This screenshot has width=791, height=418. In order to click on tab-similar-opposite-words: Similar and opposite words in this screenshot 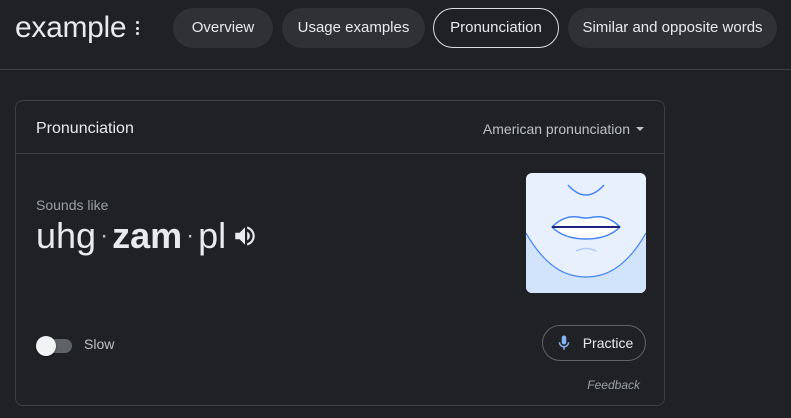, I will do `click(672, 28)`.